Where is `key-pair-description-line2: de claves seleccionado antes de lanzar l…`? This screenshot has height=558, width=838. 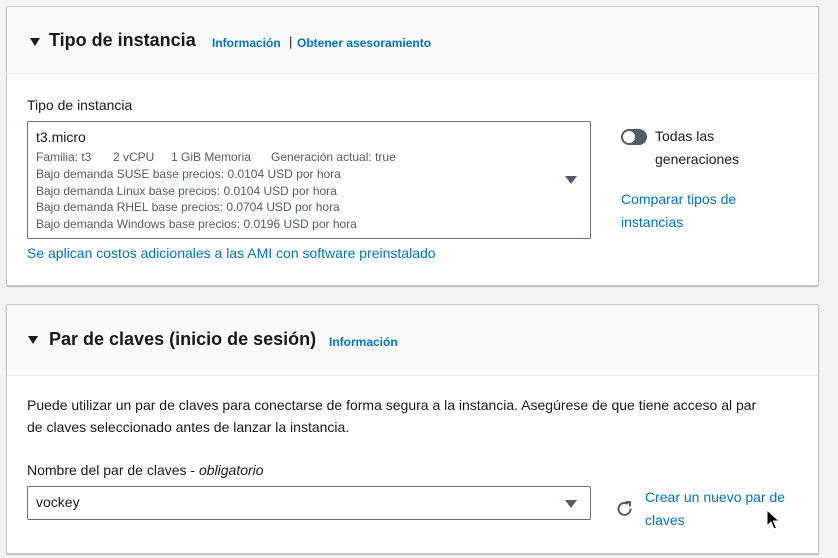 key-pair-description-line2: de claves seleccionado antes de lanzar l… is located at coordinates (188, 427).